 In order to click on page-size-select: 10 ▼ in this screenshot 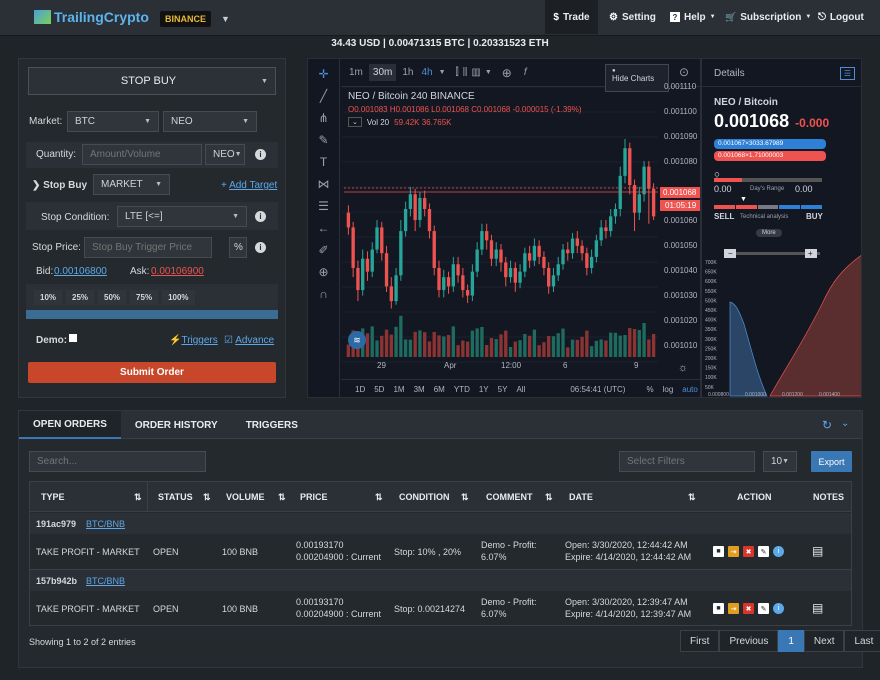, I will do `click(780, 461)`.